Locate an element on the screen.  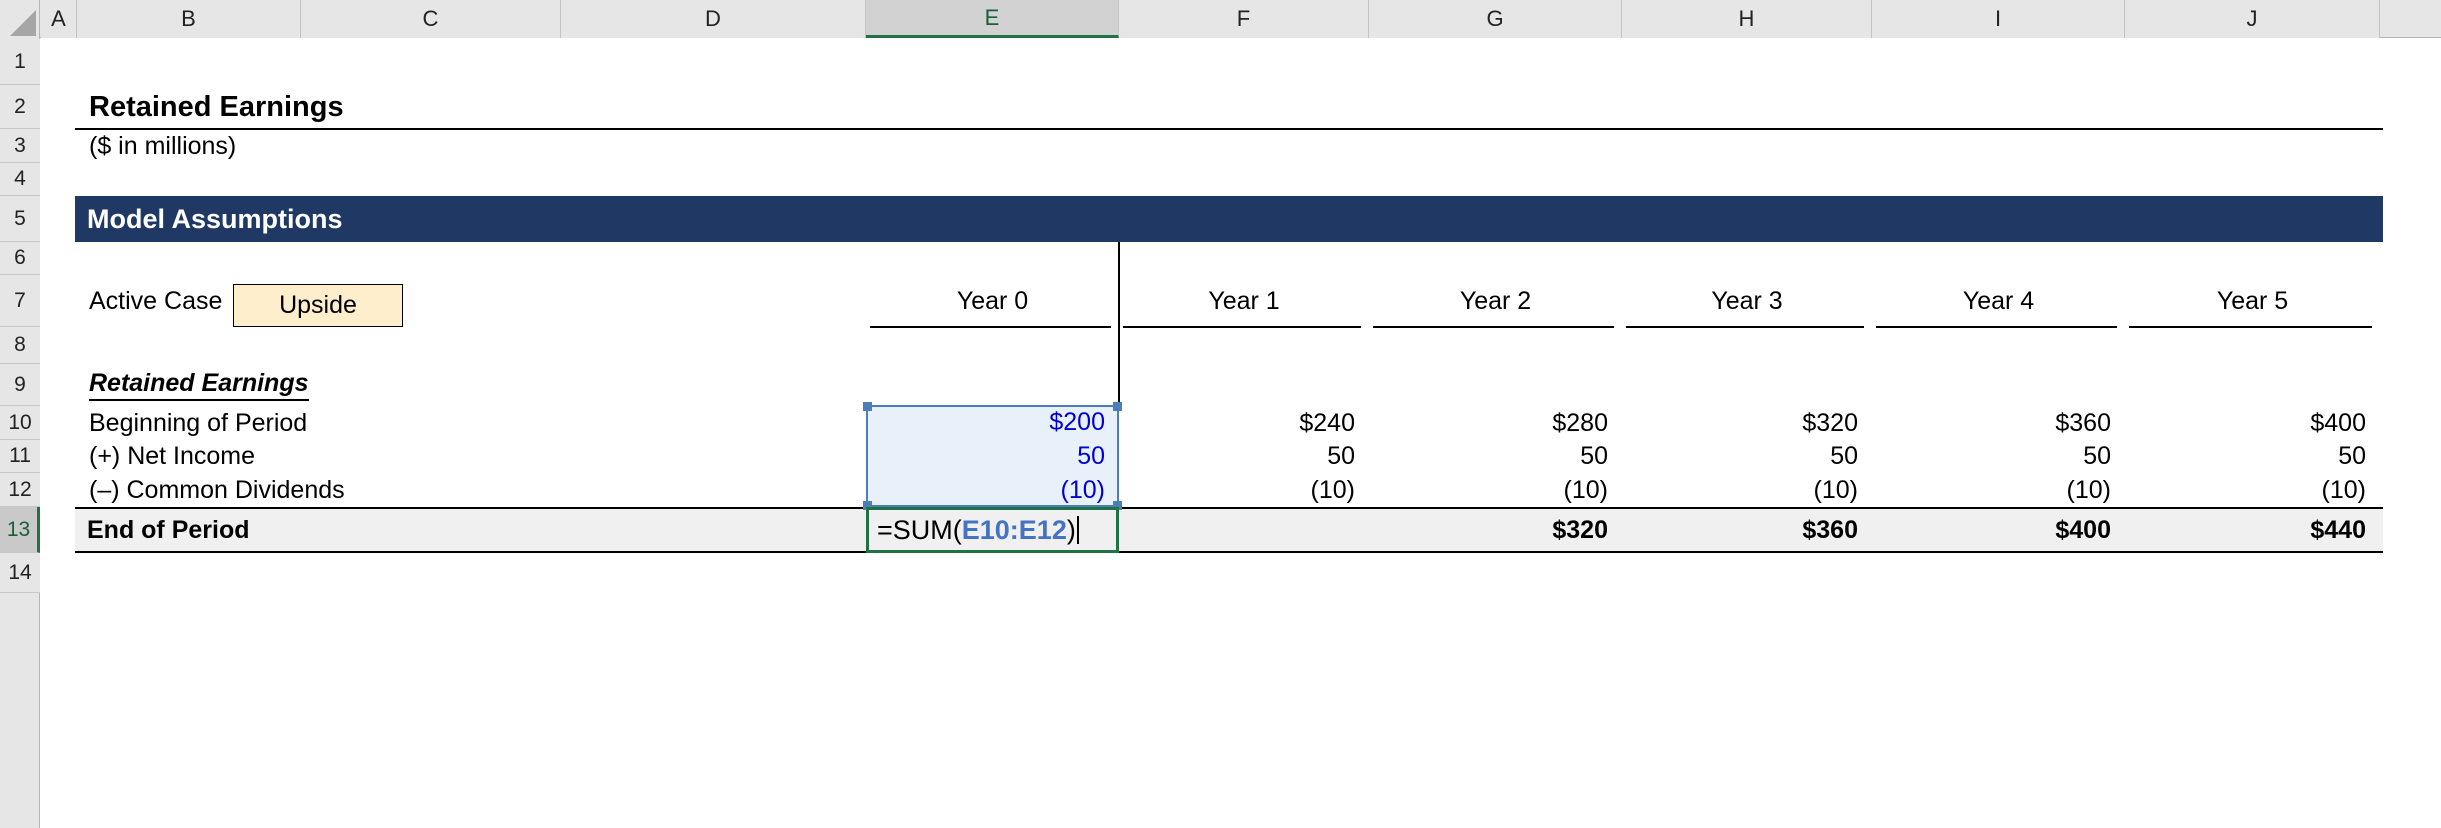
column-header-d: D is located at coordinates (713, 19).